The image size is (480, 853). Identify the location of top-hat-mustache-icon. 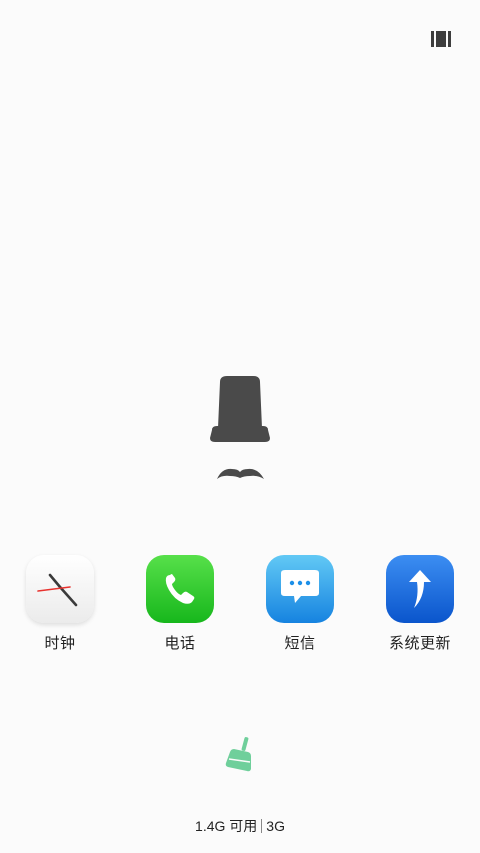
(240, 427).